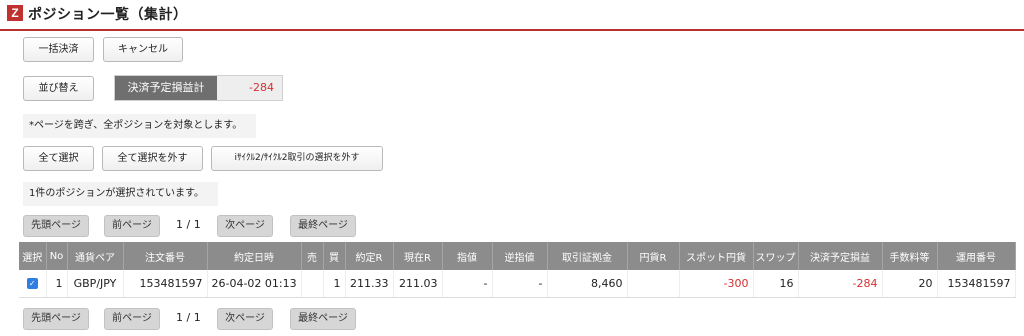 The image size is (1024, 336). What do you see at coordinates (467, 256) in the screenshot?
I see `col-header-limit: 指値` at bounding box center [467, 256].